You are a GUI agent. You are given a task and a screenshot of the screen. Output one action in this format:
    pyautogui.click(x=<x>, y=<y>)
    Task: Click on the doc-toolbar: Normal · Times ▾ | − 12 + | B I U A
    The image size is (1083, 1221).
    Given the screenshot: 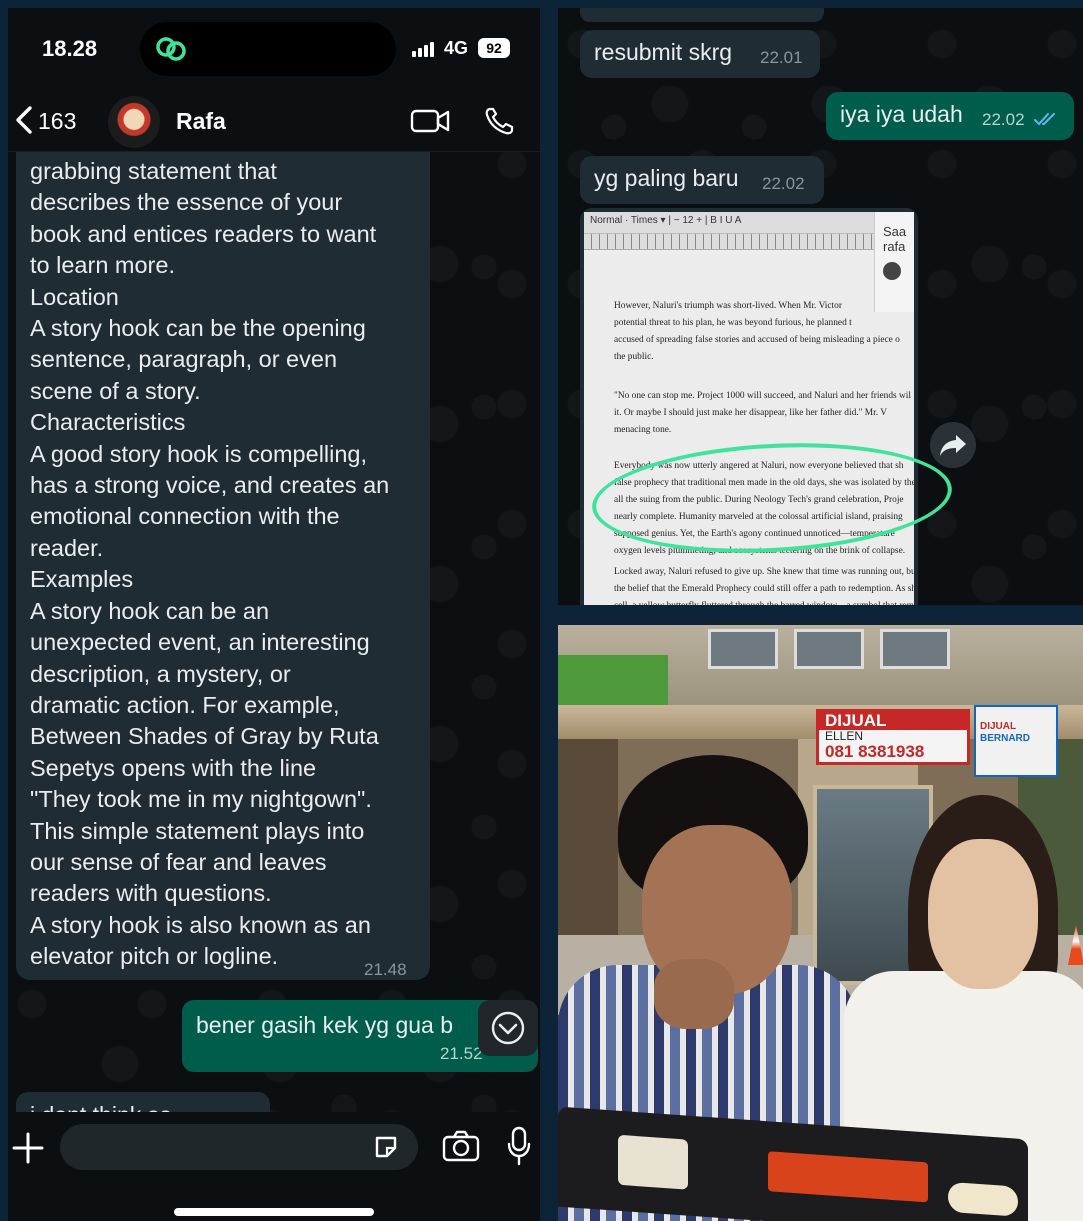 What is the action you would take?
    pyautogui.click(x=749, y=223)
    